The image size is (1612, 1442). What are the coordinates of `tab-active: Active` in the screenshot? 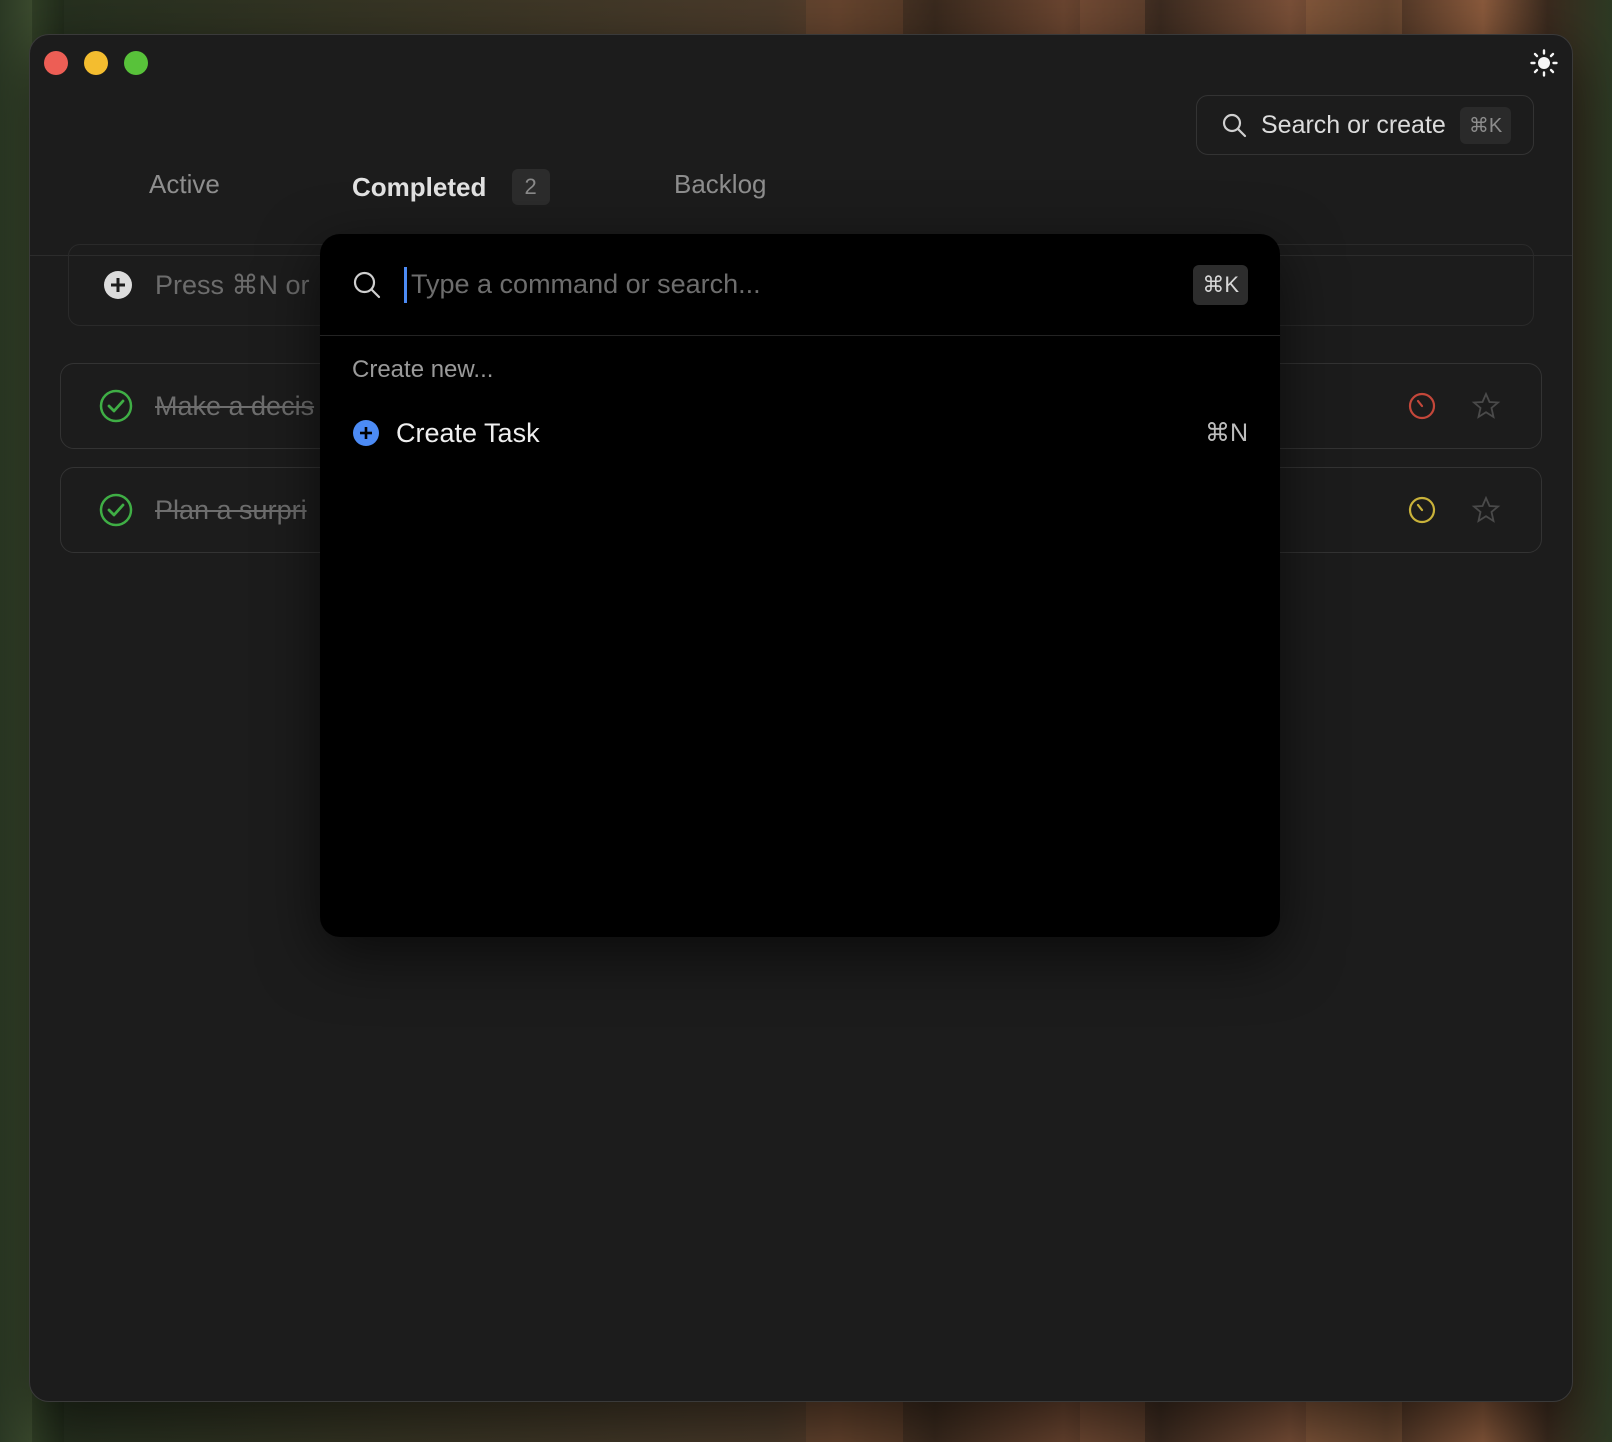 It's located at (184, 184).